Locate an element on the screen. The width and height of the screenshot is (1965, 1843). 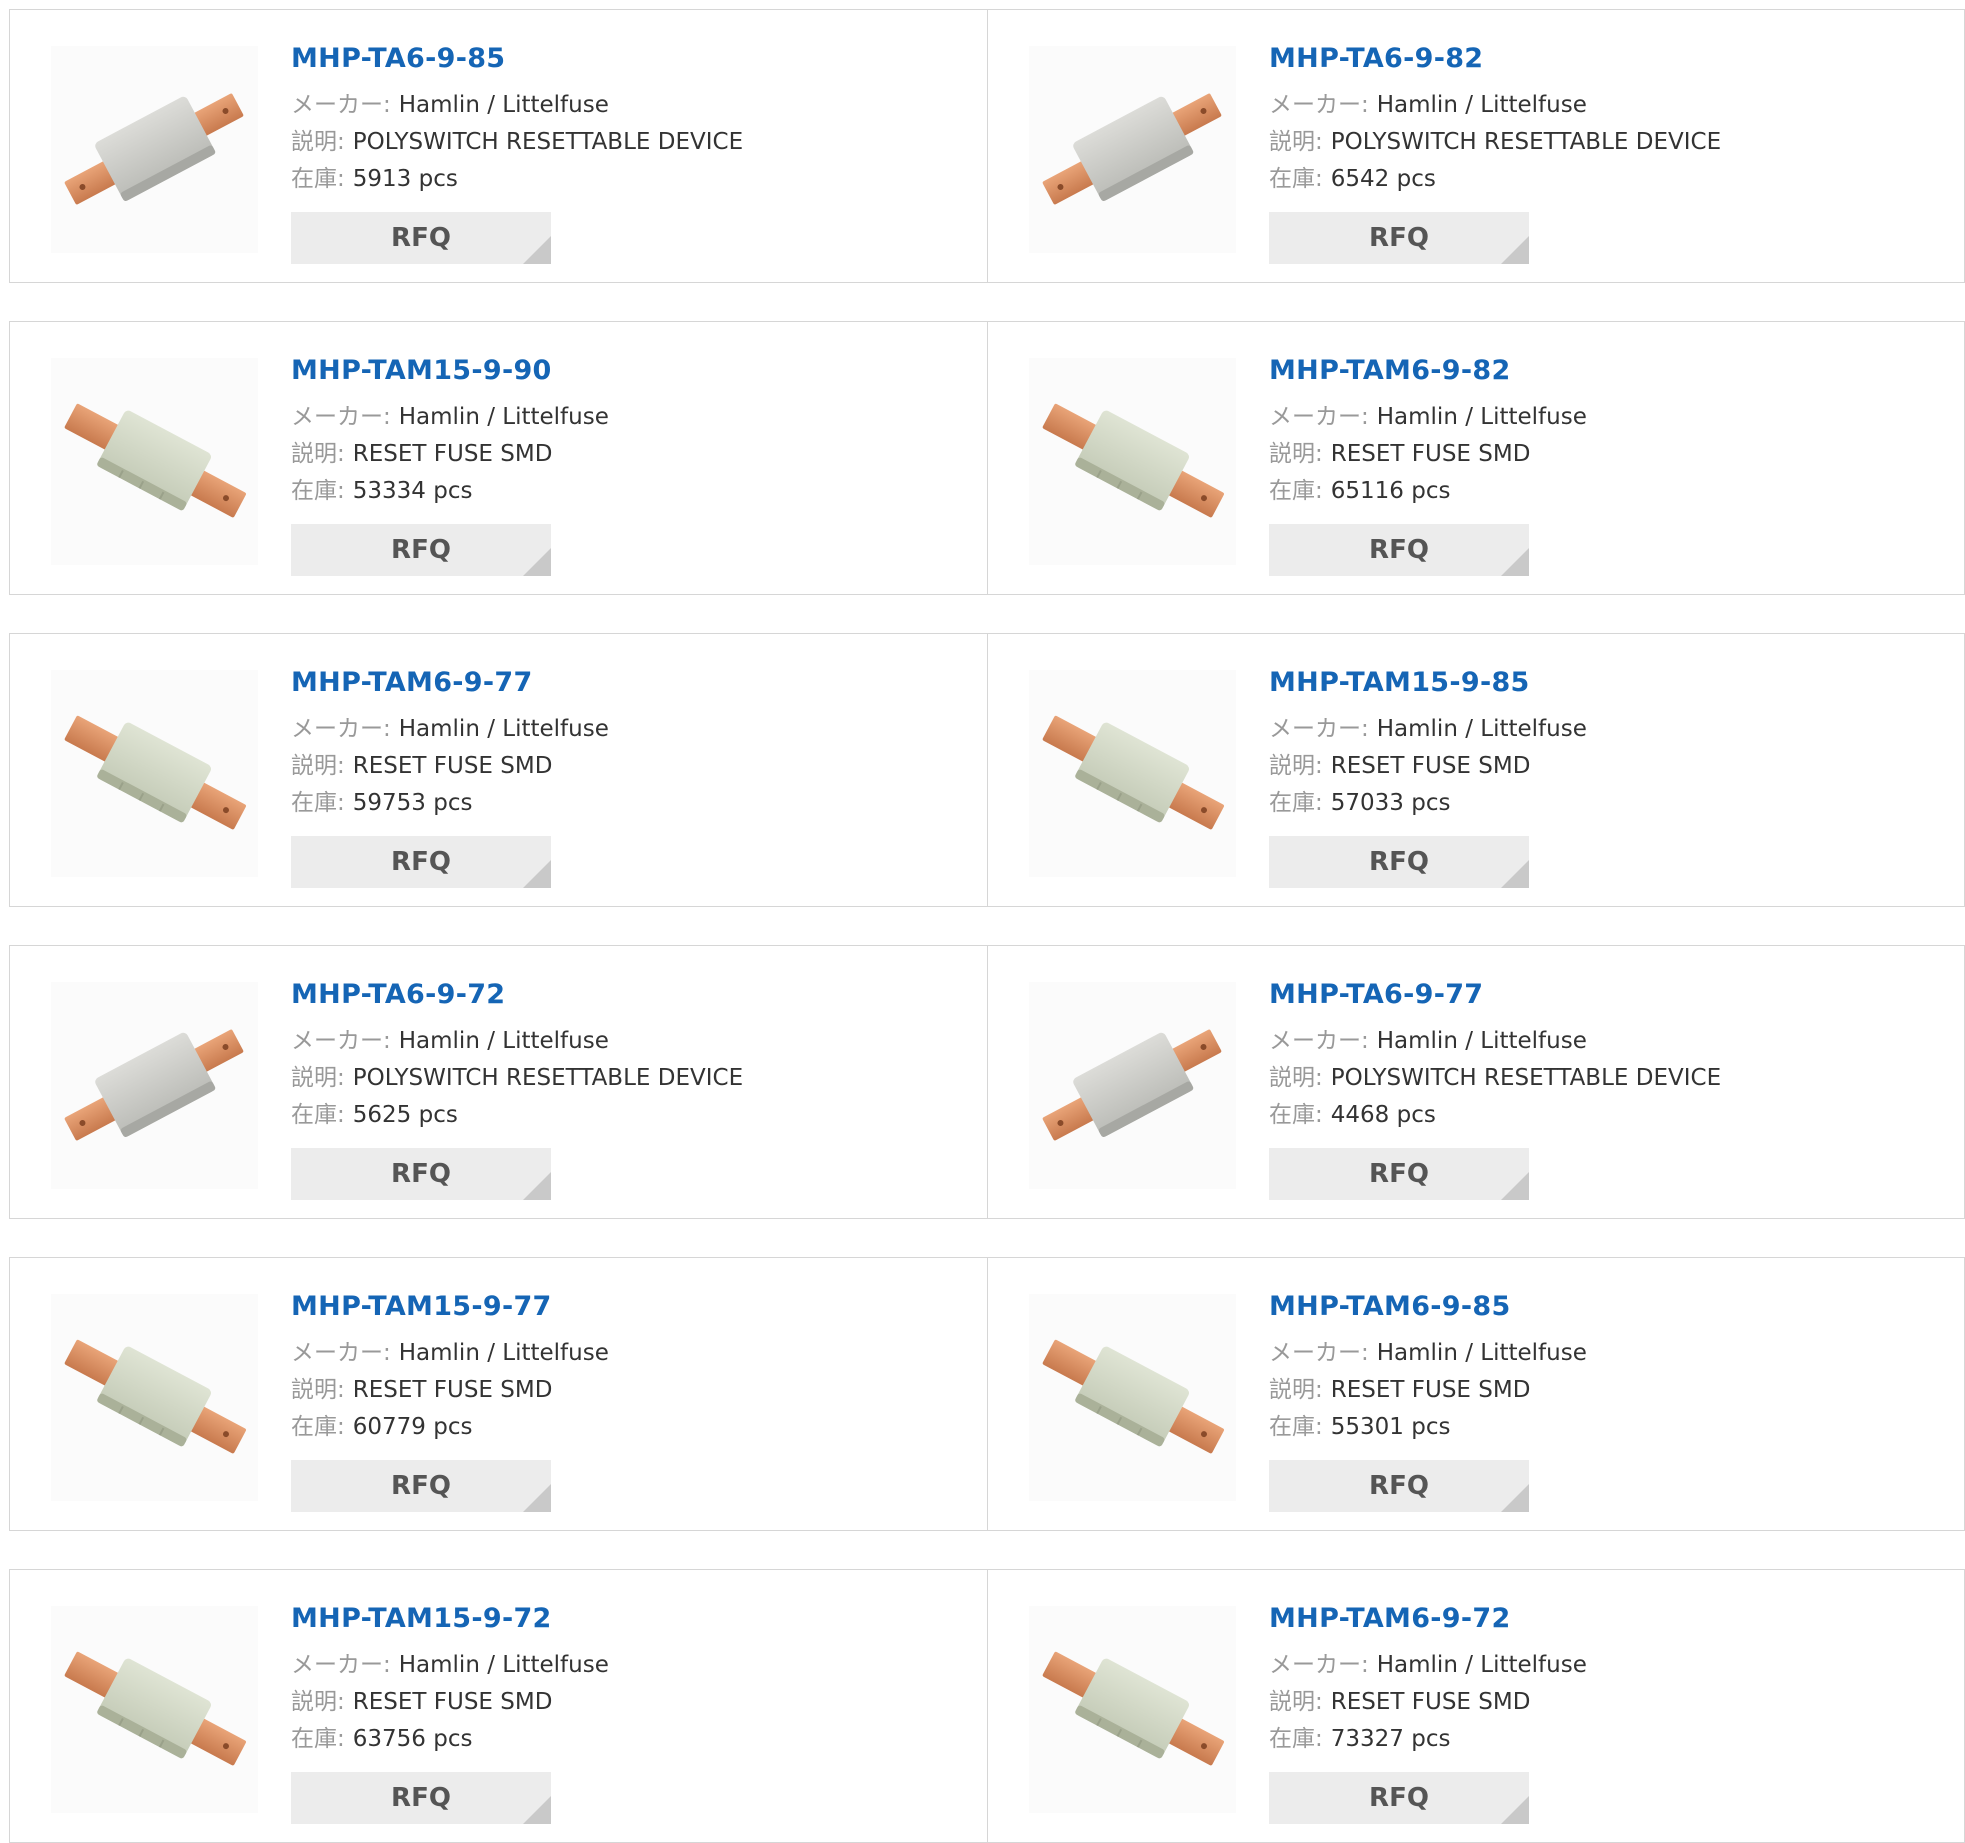
part-number-link: MHP-TAM6-9-85 is located at coordinates (1428, 1307).